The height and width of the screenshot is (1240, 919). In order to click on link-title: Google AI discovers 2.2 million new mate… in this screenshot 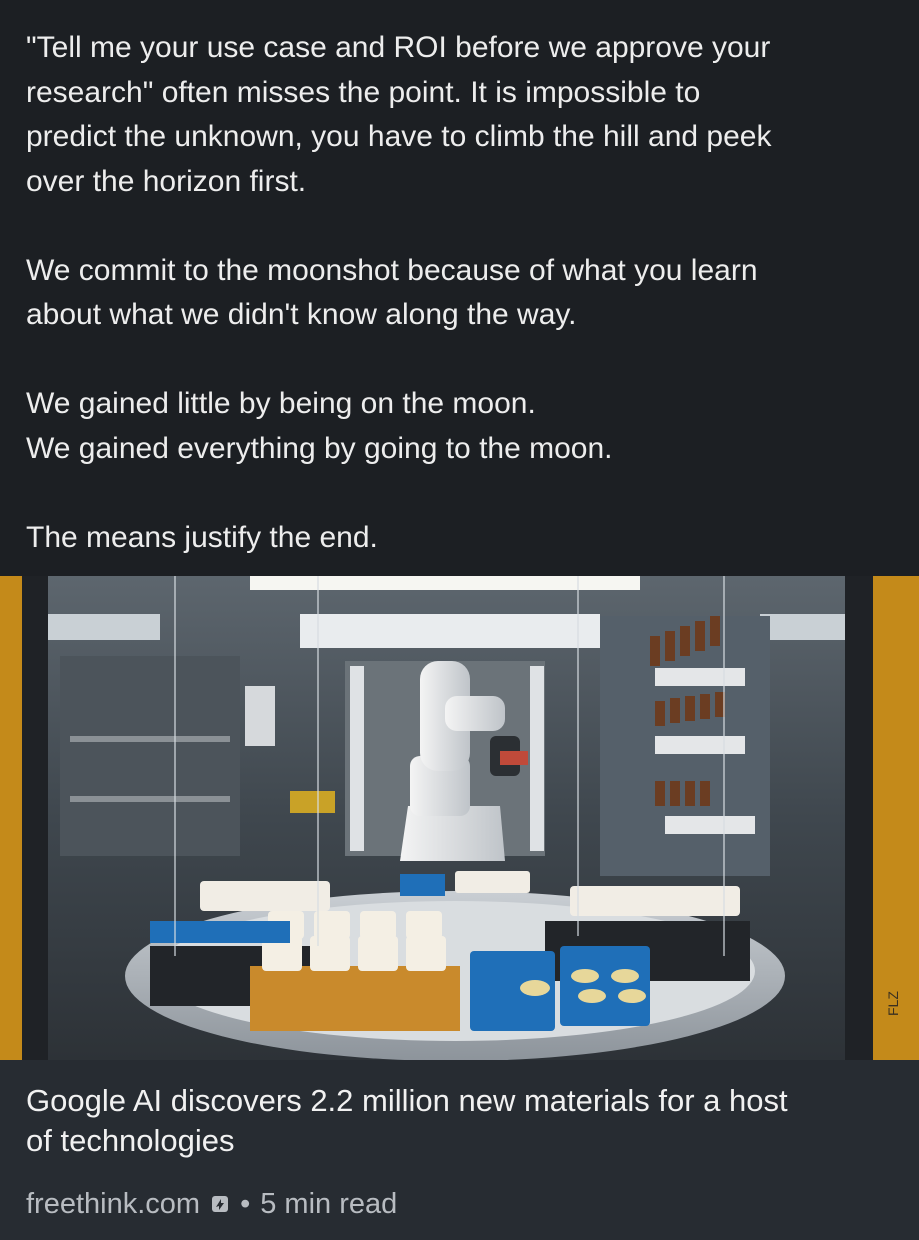, I will do `click(461, 1121)`.